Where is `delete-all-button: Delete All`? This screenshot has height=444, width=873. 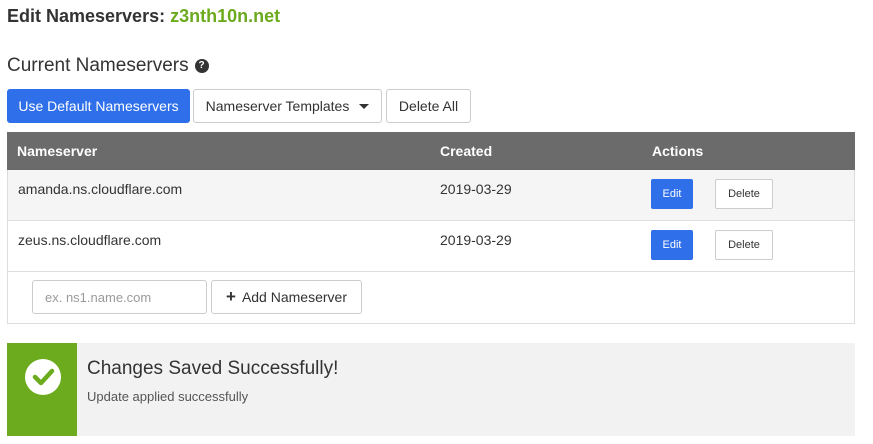 delete-all-button: Delete All is located at coordinates (428, 106).